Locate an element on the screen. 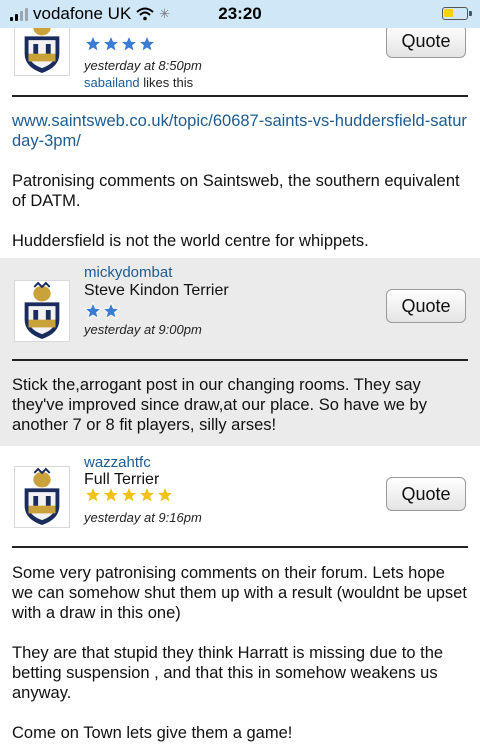 This screenshot has width=480, height=750. likes-text: likes this is located at coordinates (168, 82).